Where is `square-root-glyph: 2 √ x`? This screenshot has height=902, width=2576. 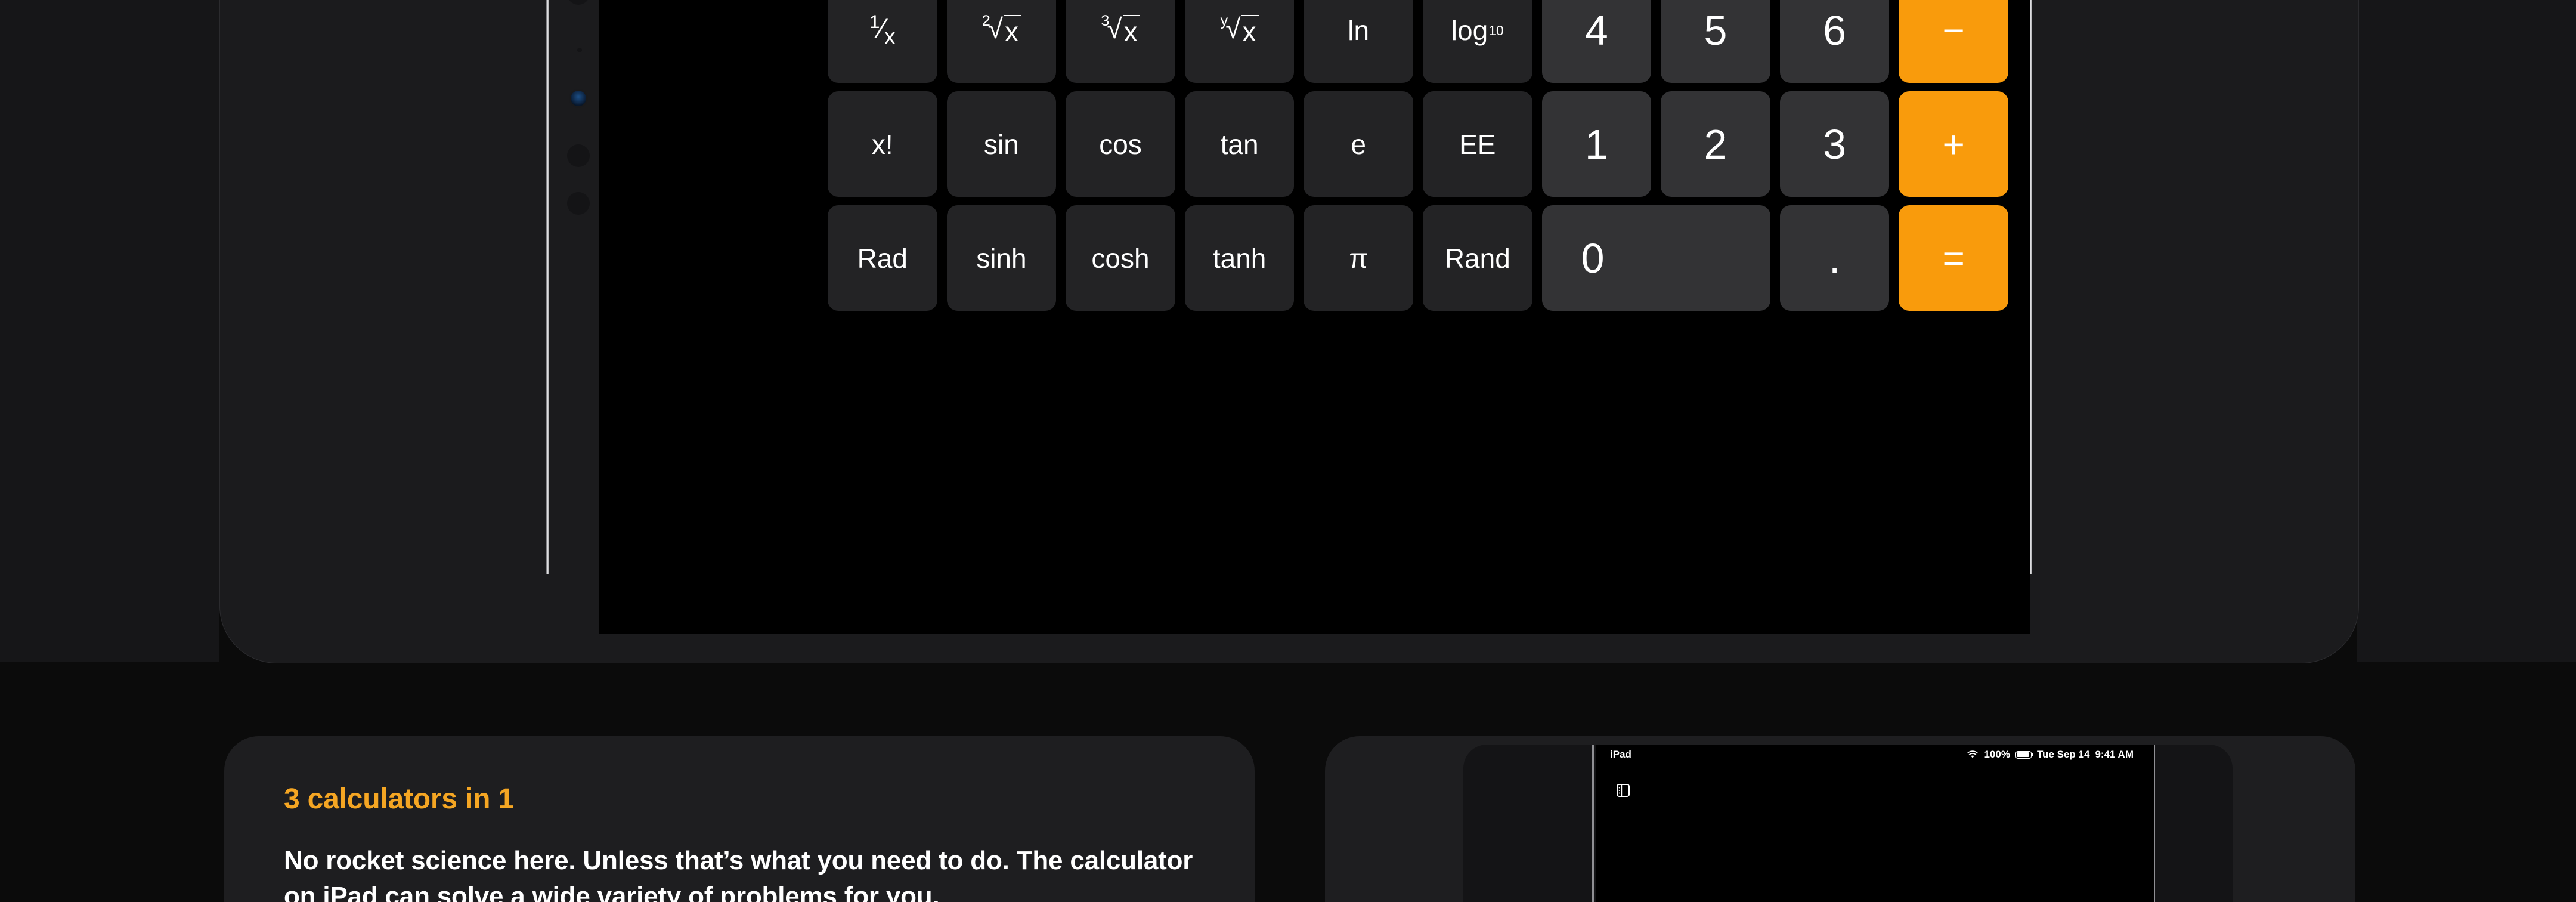
square-root-glyph: 2 √ x is located at coordinates (1002, 29).